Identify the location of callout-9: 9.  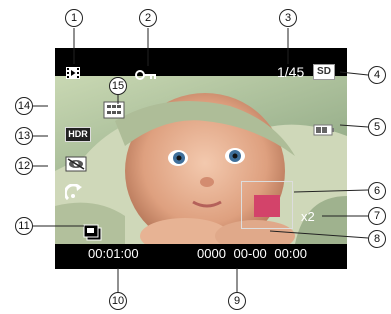
(237, 301).